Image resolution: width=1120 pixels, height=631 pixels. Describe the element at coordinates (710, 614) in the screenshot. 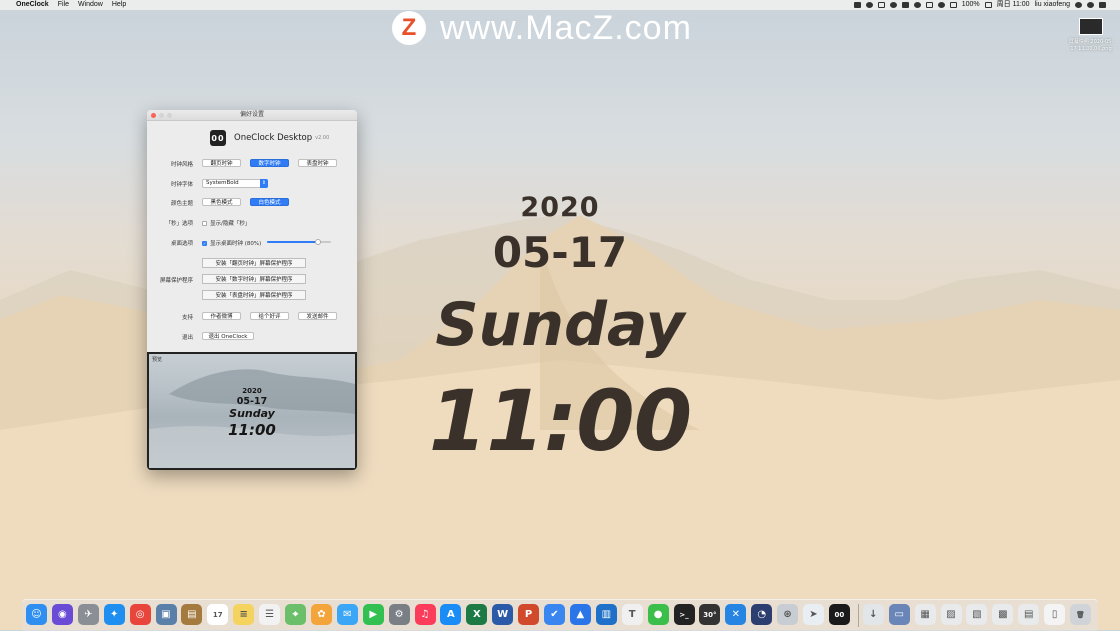

I see `temperature-icon: 30°` at that location.